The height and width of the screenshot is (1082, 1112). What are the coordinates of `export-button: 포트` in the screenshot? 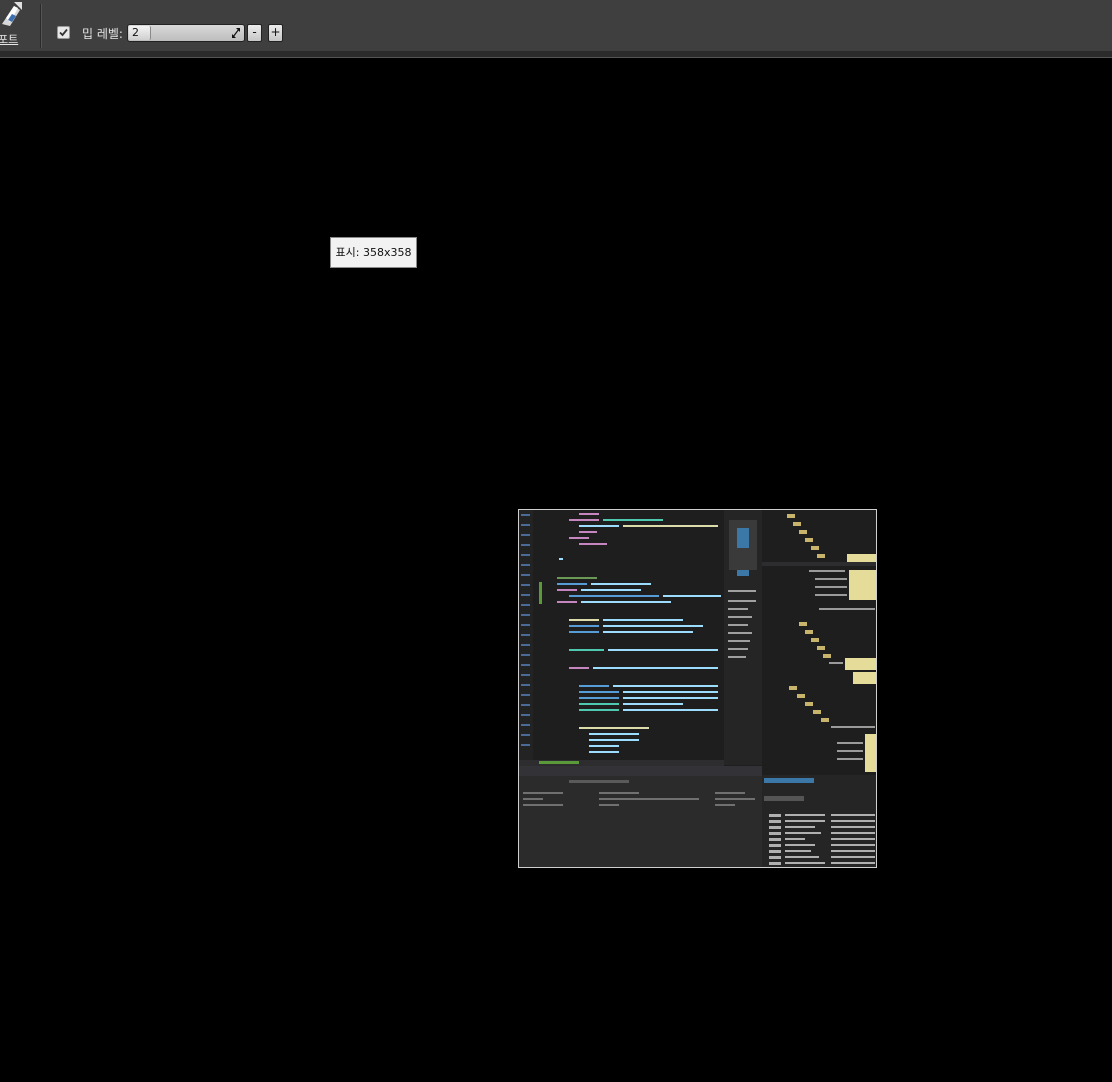 It's located at (20, 25).